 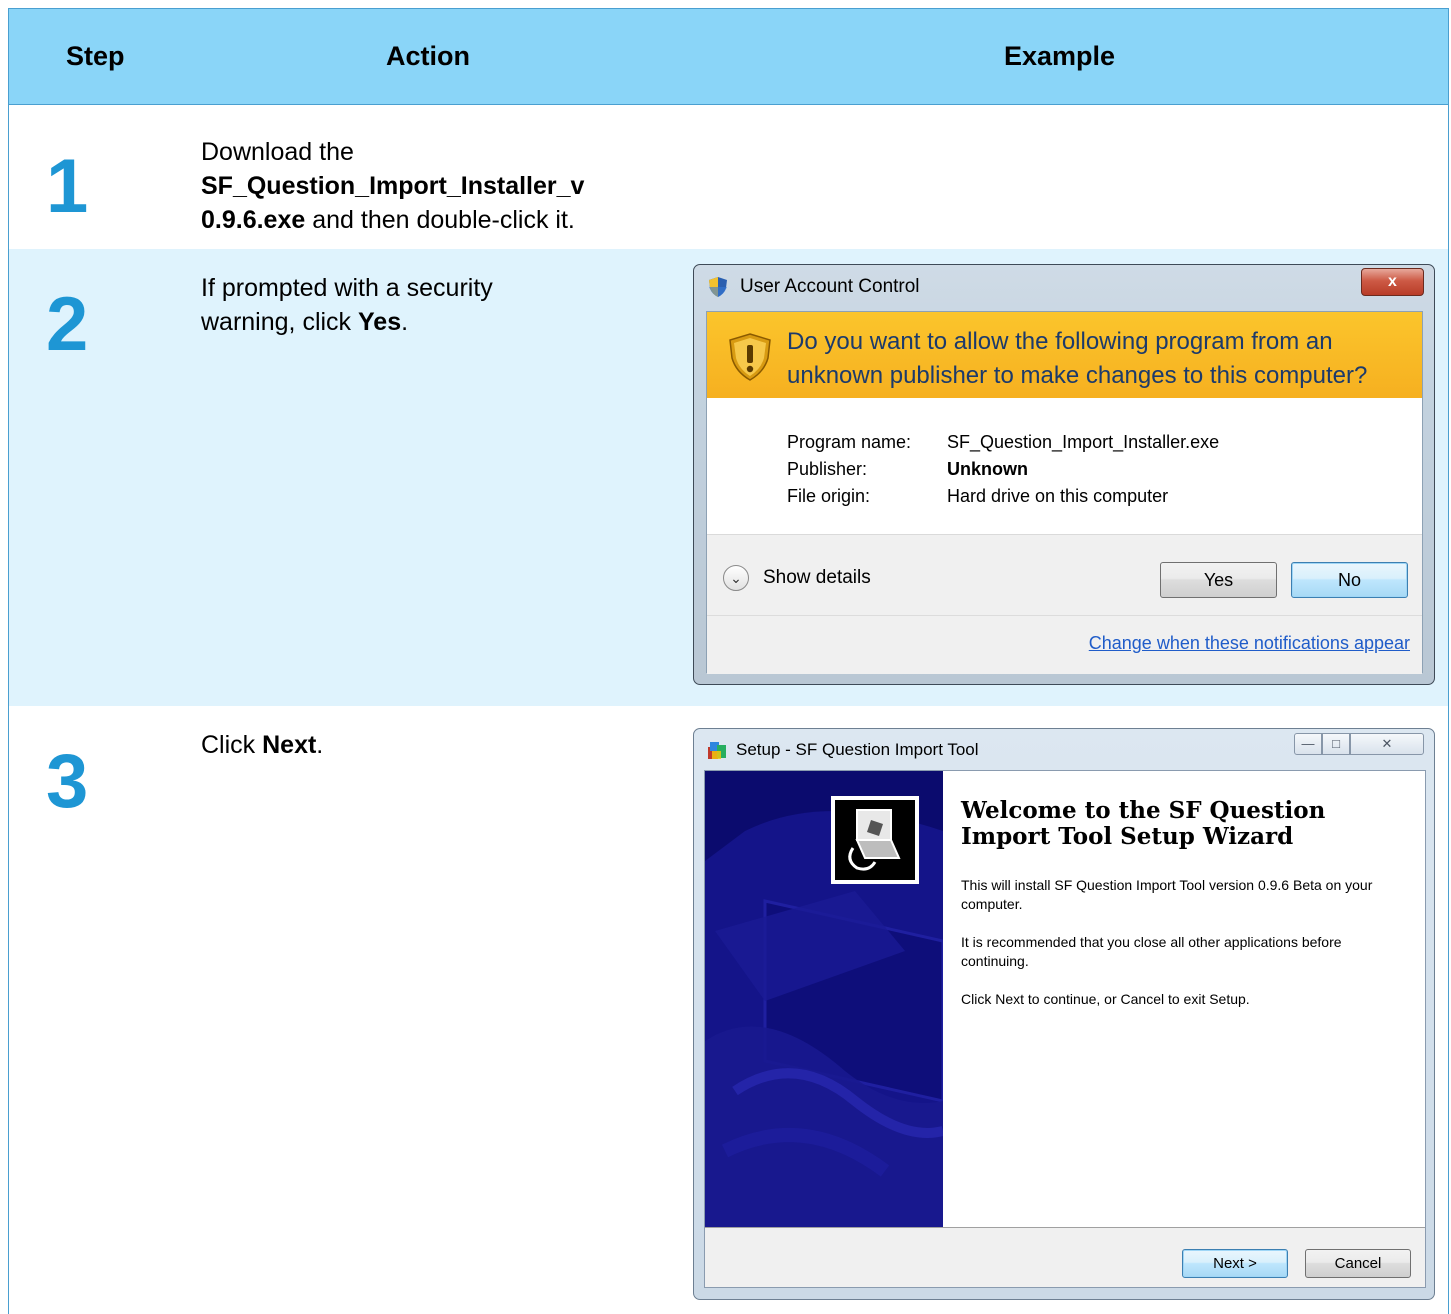 What do you see at coordinates (1387, 744) in the screenshot?
I see `close-button: ✕` at bounding box center [1387, 744].